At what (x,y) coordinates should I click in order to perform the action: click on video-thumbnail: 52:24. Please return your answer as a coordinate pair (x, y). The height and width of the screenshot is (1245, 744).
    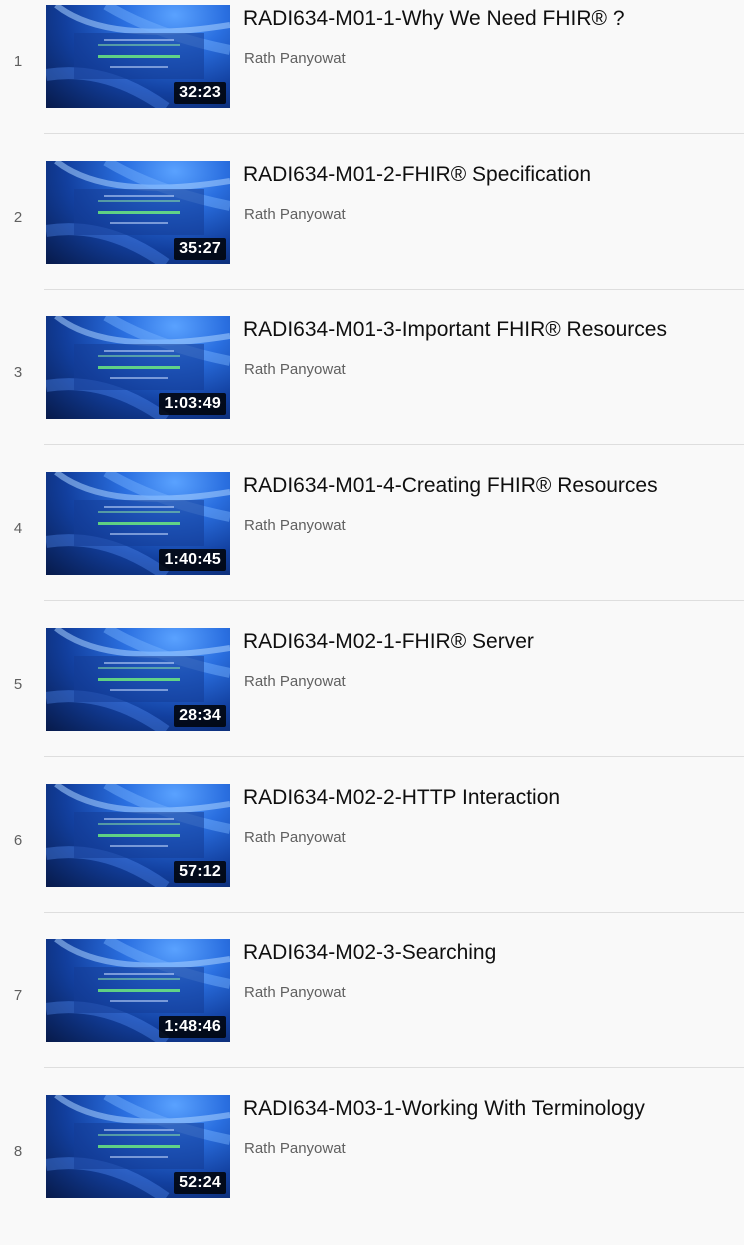
    Looking at the image, I should click on (138, 1146).